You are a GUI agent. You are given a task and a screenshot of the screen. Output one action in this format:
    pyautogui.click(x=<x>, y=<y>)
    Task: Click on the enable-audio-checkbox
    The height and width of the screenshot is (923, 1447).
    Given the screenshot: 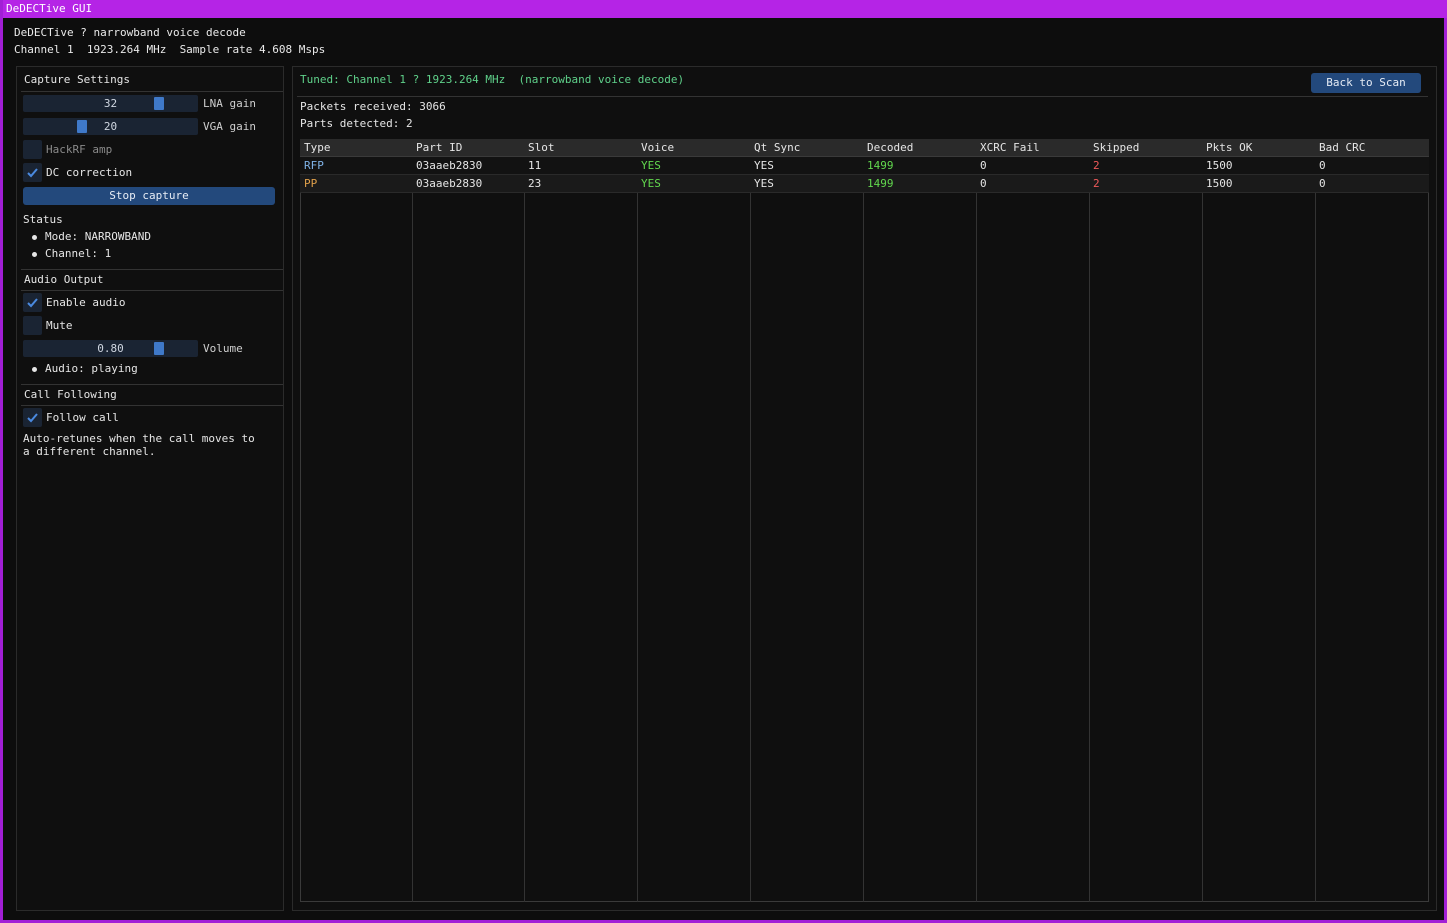 What is the action you would take?
    pyautogui.click(x=32, y=302)
    